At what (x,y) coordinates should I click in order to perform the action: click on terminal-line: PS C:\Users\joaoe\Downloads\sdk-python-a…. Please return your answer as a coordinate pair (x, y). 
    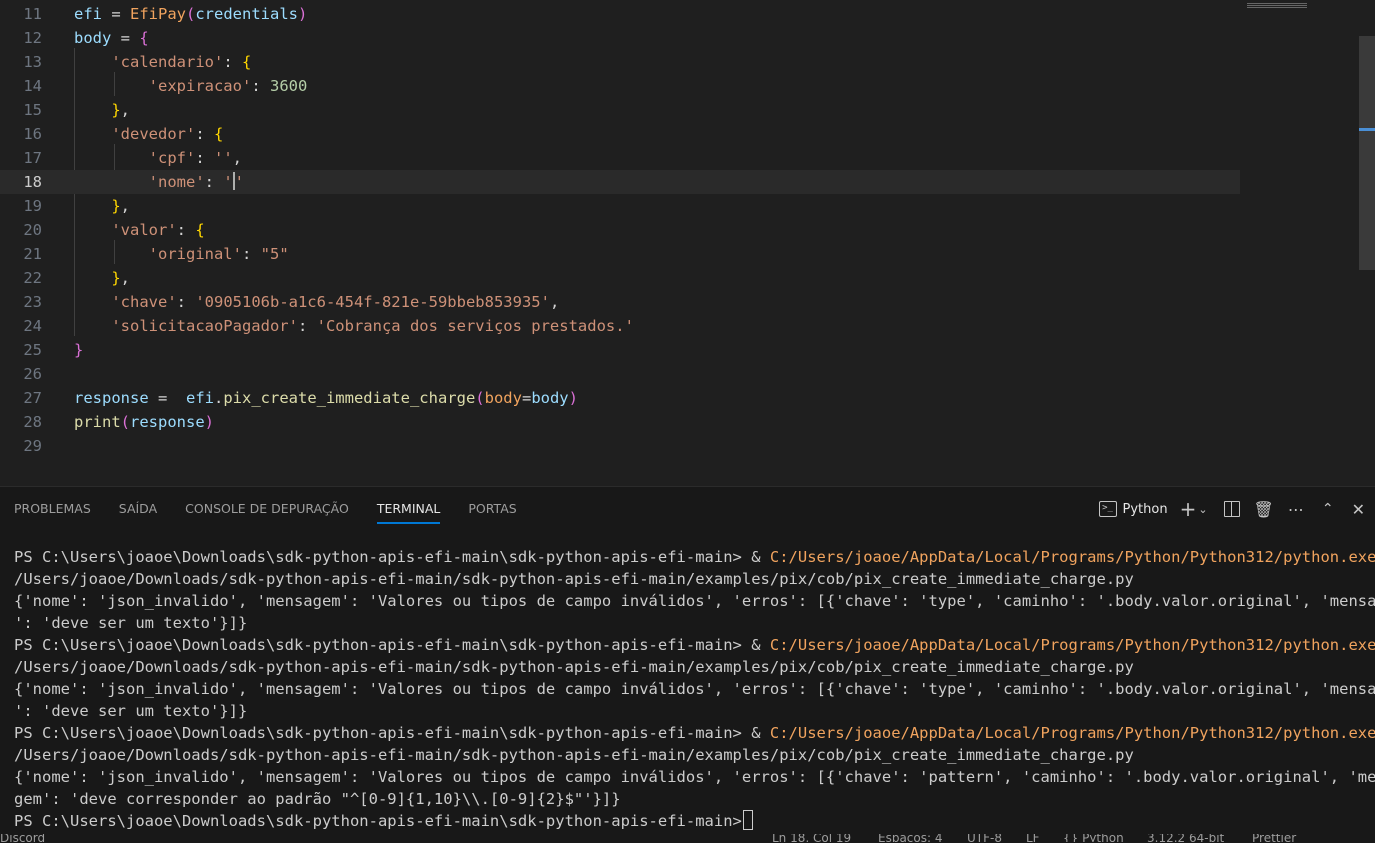
    Looking at the image, I should click on (694, 645).